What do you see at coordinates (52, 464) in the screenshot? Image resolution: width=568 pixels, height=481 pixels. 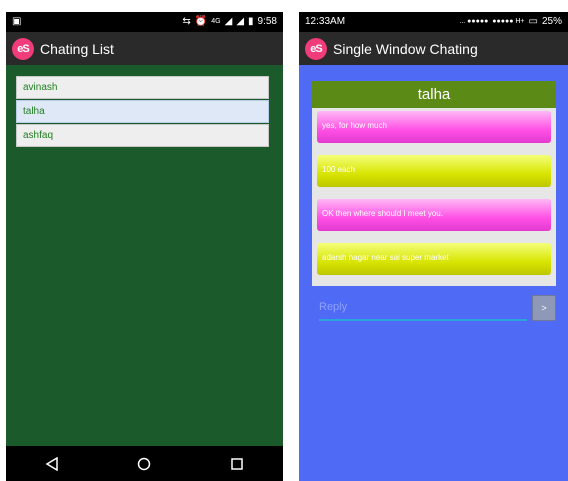 I see `back-icon` at bounding box center [52, 464].